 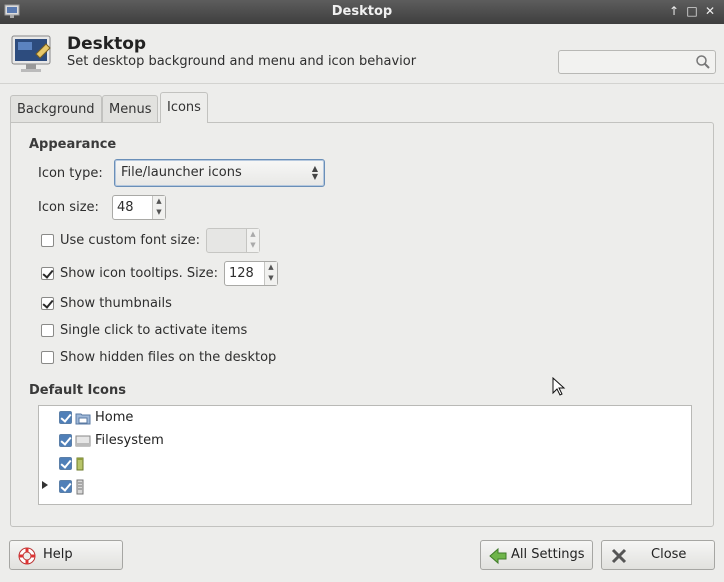 I want to click on thumbnails-checkbox, so click(x=47, y=303).